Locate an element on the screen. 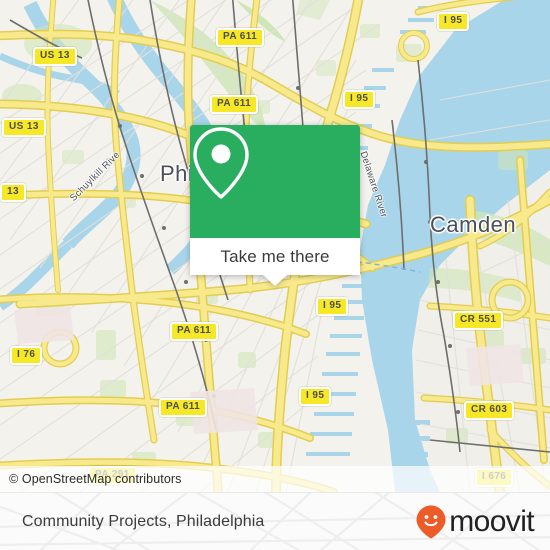 This screenshot has height=550, width=550. popup-action: Take me there is located at coordinates (275, 262).